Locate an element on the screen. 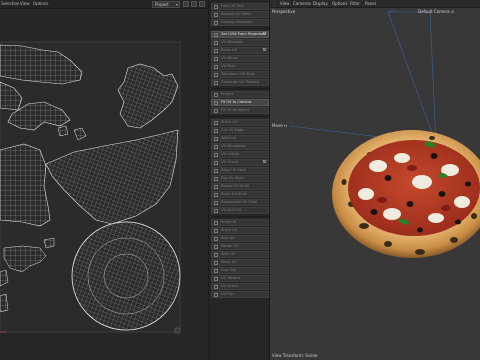 Image resolution: width=480 pixels, height=360 pixels. uv-tool-item: UV Terrace is located at coordinates (240, 278).